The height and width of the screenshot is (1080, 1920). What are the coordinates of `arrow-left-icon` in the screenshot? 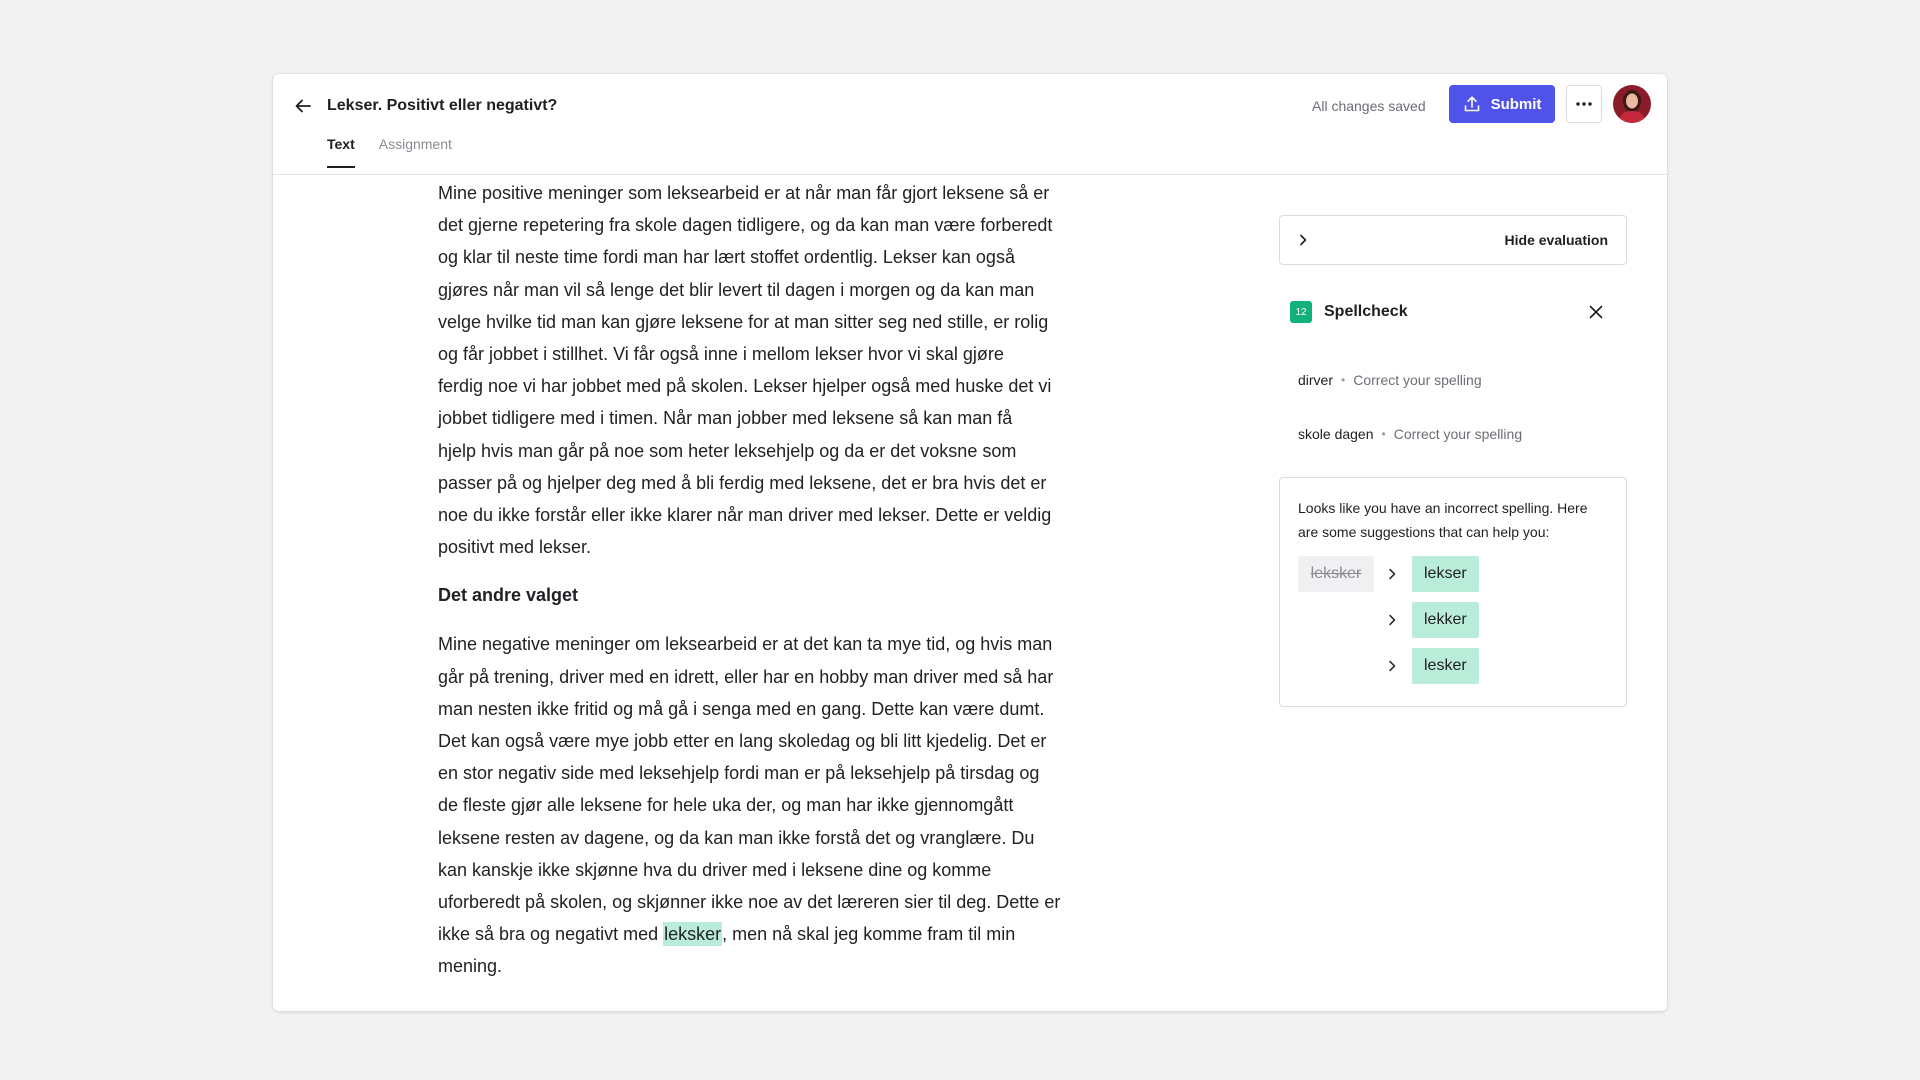 It's located at (303, 106).